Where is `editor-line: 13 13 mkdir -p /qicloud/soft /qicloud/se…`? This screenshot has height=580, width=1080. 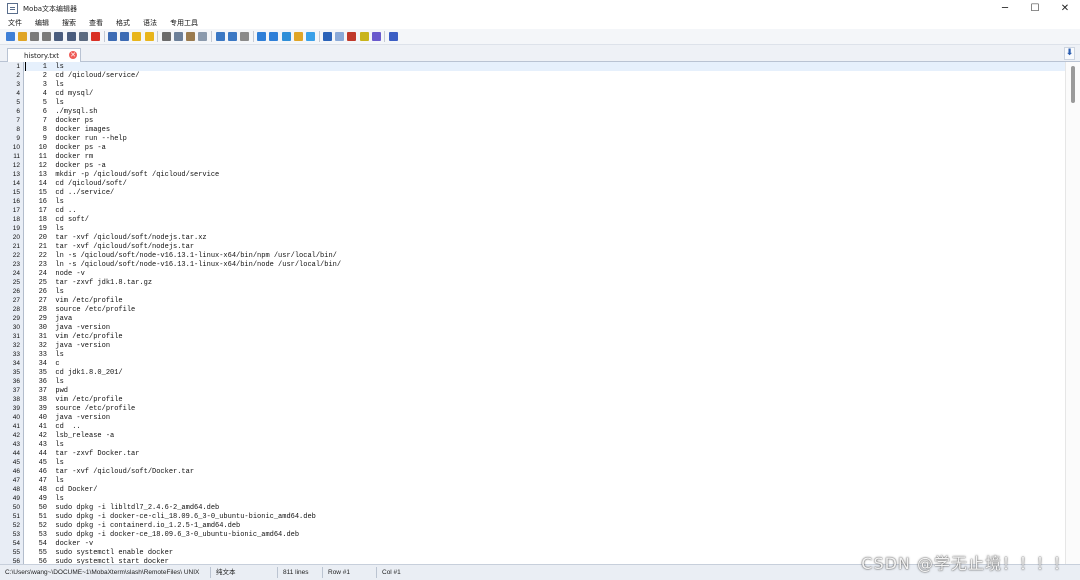 editor-line: 13 13 mkdir -p /qicloud/soft /qicloud/se… is located at coordinates (539, 174).